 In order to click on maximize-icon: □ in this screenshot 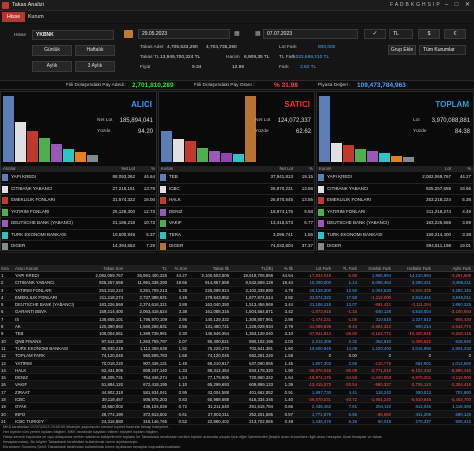, I will do `click(456, 5)`.